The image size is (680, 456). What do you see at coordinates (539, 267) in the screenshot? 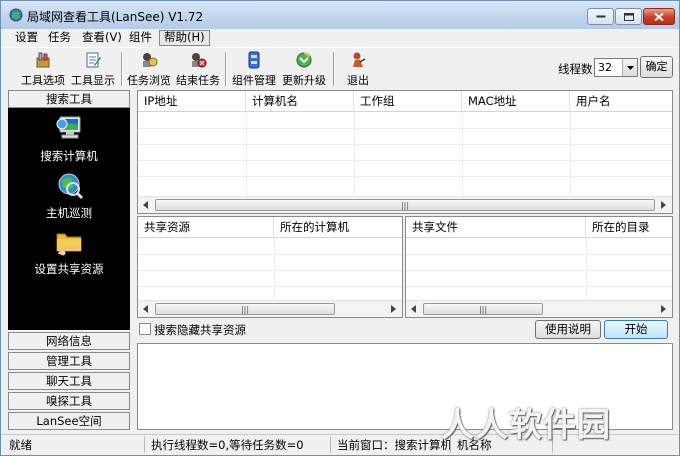
I see `file-table: 共享文件 所在的目录 |||` at bounding box center [539, 267].